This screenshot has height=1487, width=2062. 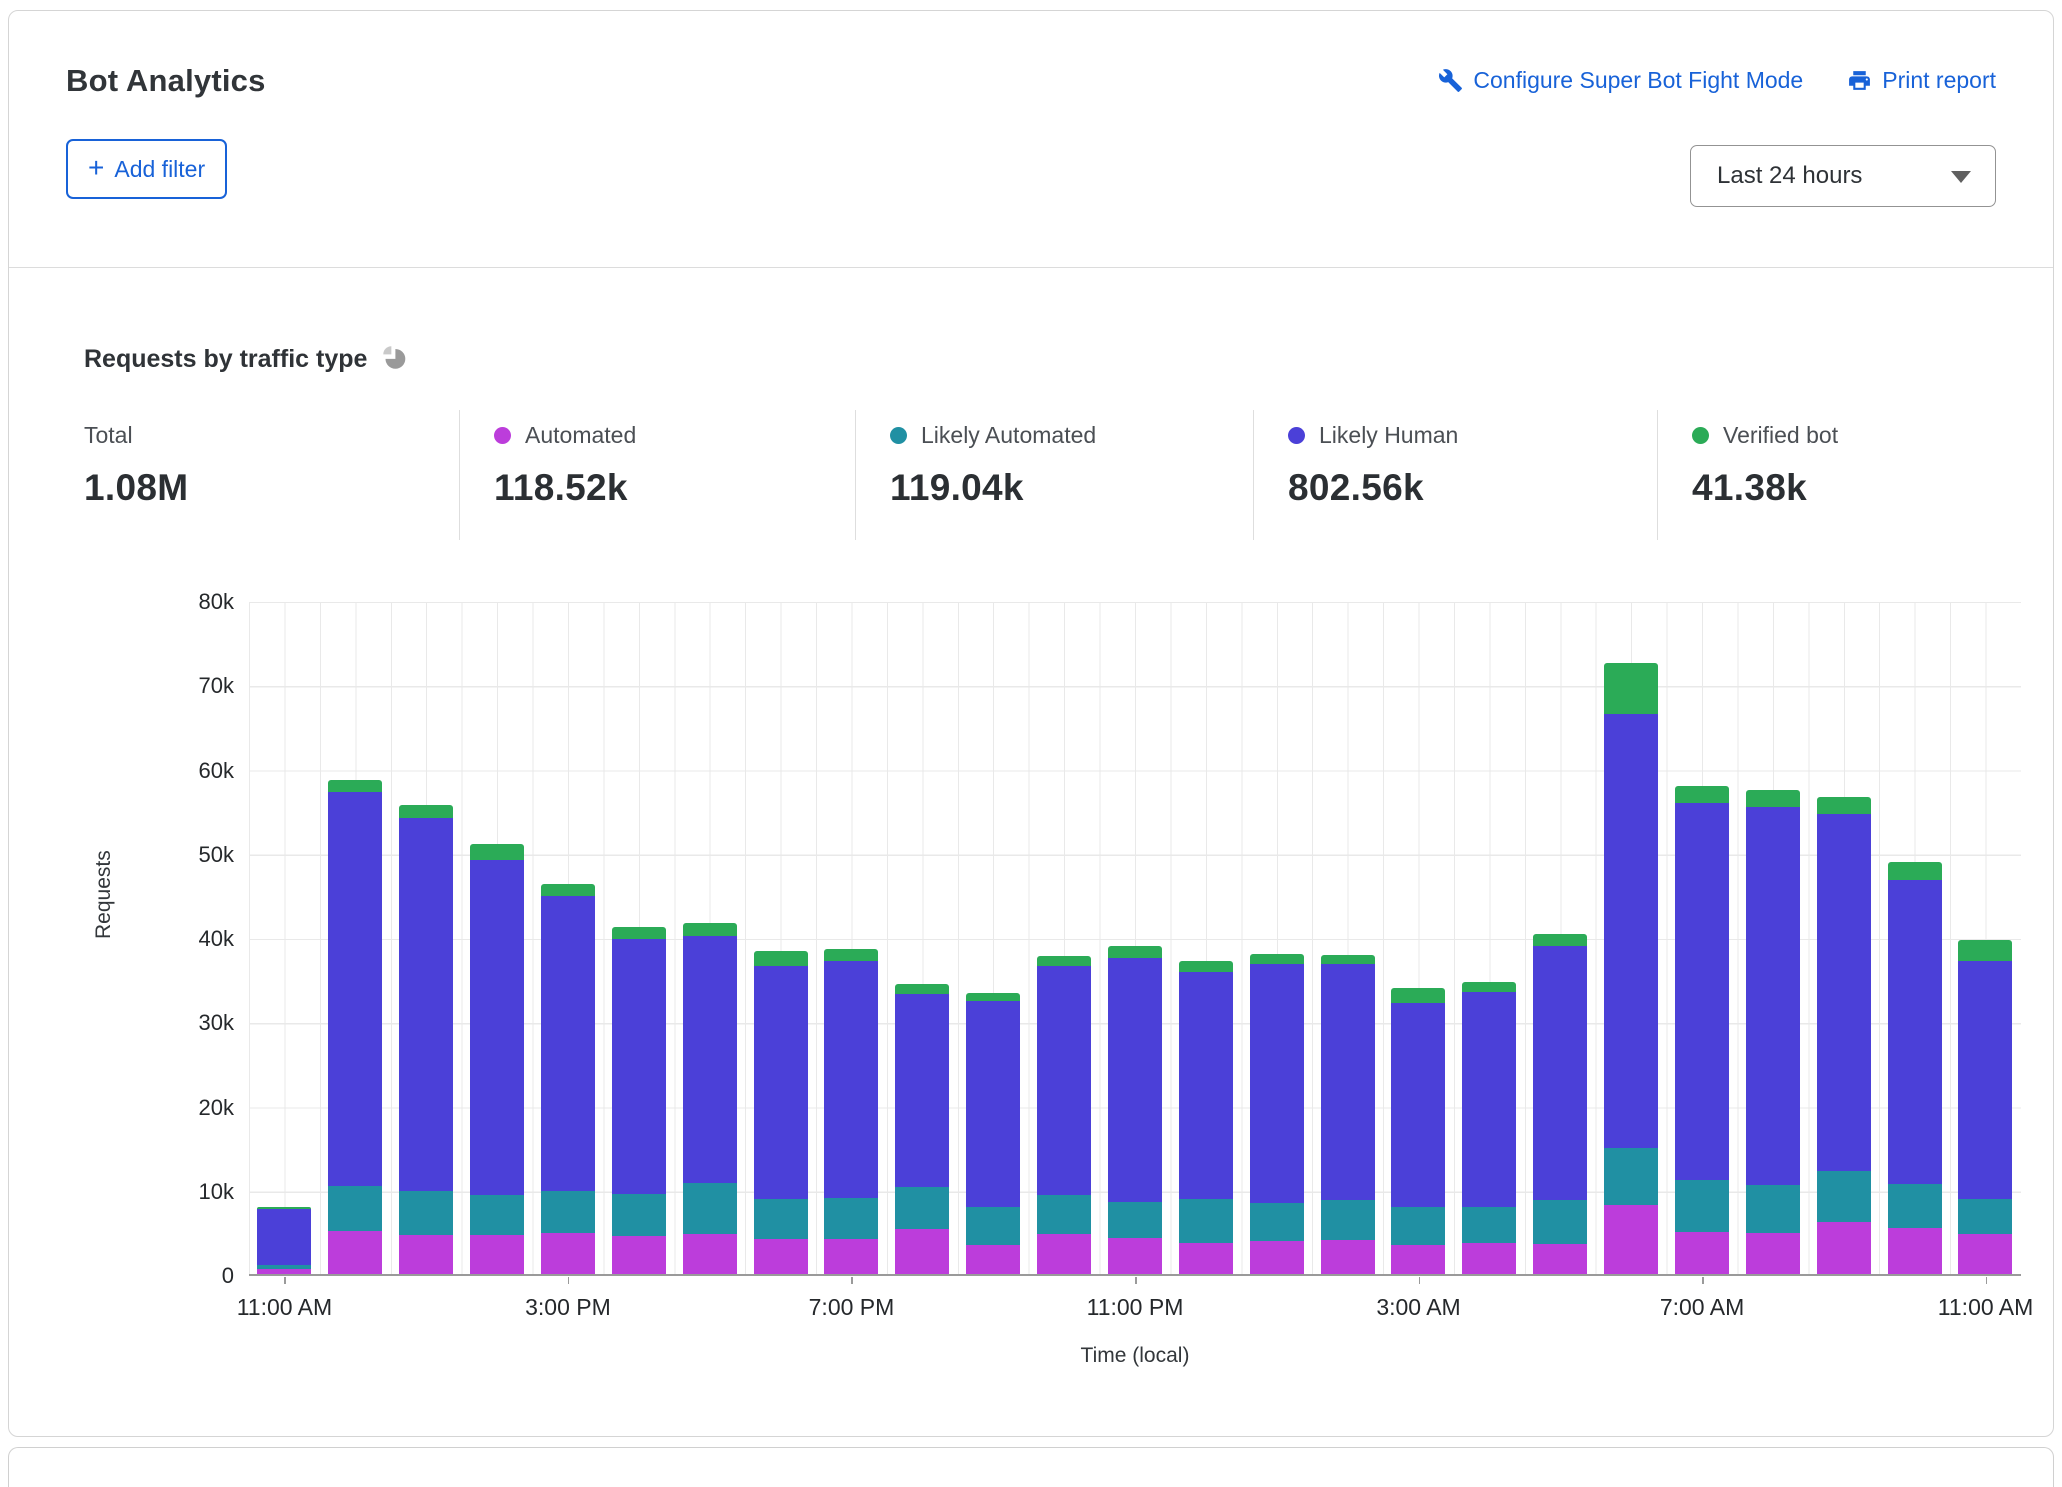 What do you see at coordinates (159, 938) in the screenshot?
I see `y-axis-ticks: 0 10k 20k 30k 40k 50k 60k 70k 80k` at bounding box center [159, 938].